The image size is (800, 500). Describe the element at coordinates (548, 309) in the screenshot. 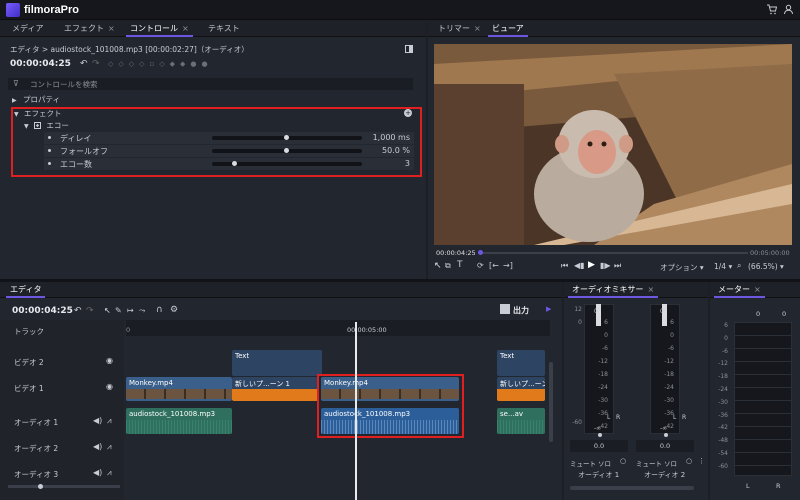

I see `panel-menu-icon: ▶` at that location.